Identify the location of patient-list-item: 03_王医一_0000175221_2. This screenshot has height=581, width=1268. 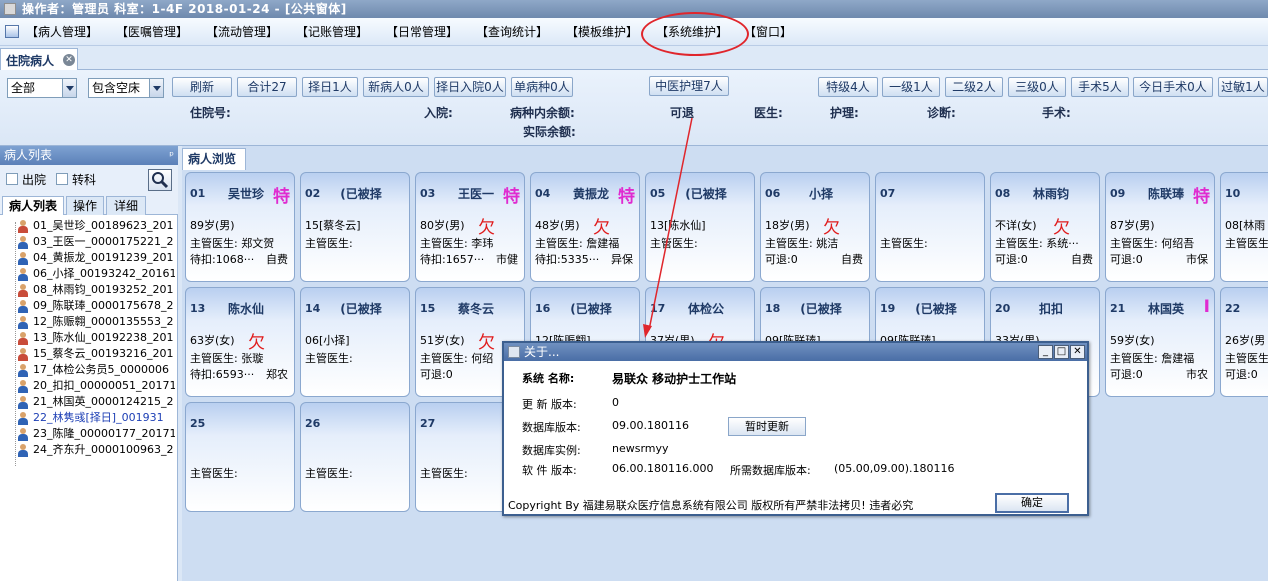
(96, 242).